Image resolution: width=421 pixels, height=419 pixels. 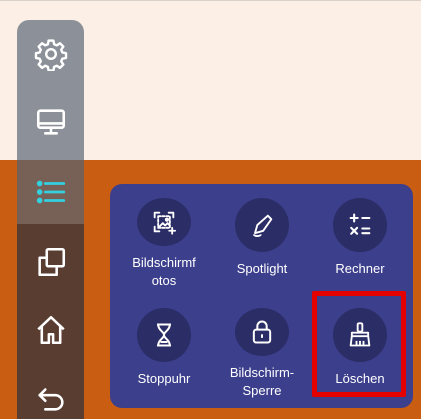 I want to click on tile-screenshot: Bildschirmf otos, so click(x=164, y=240).